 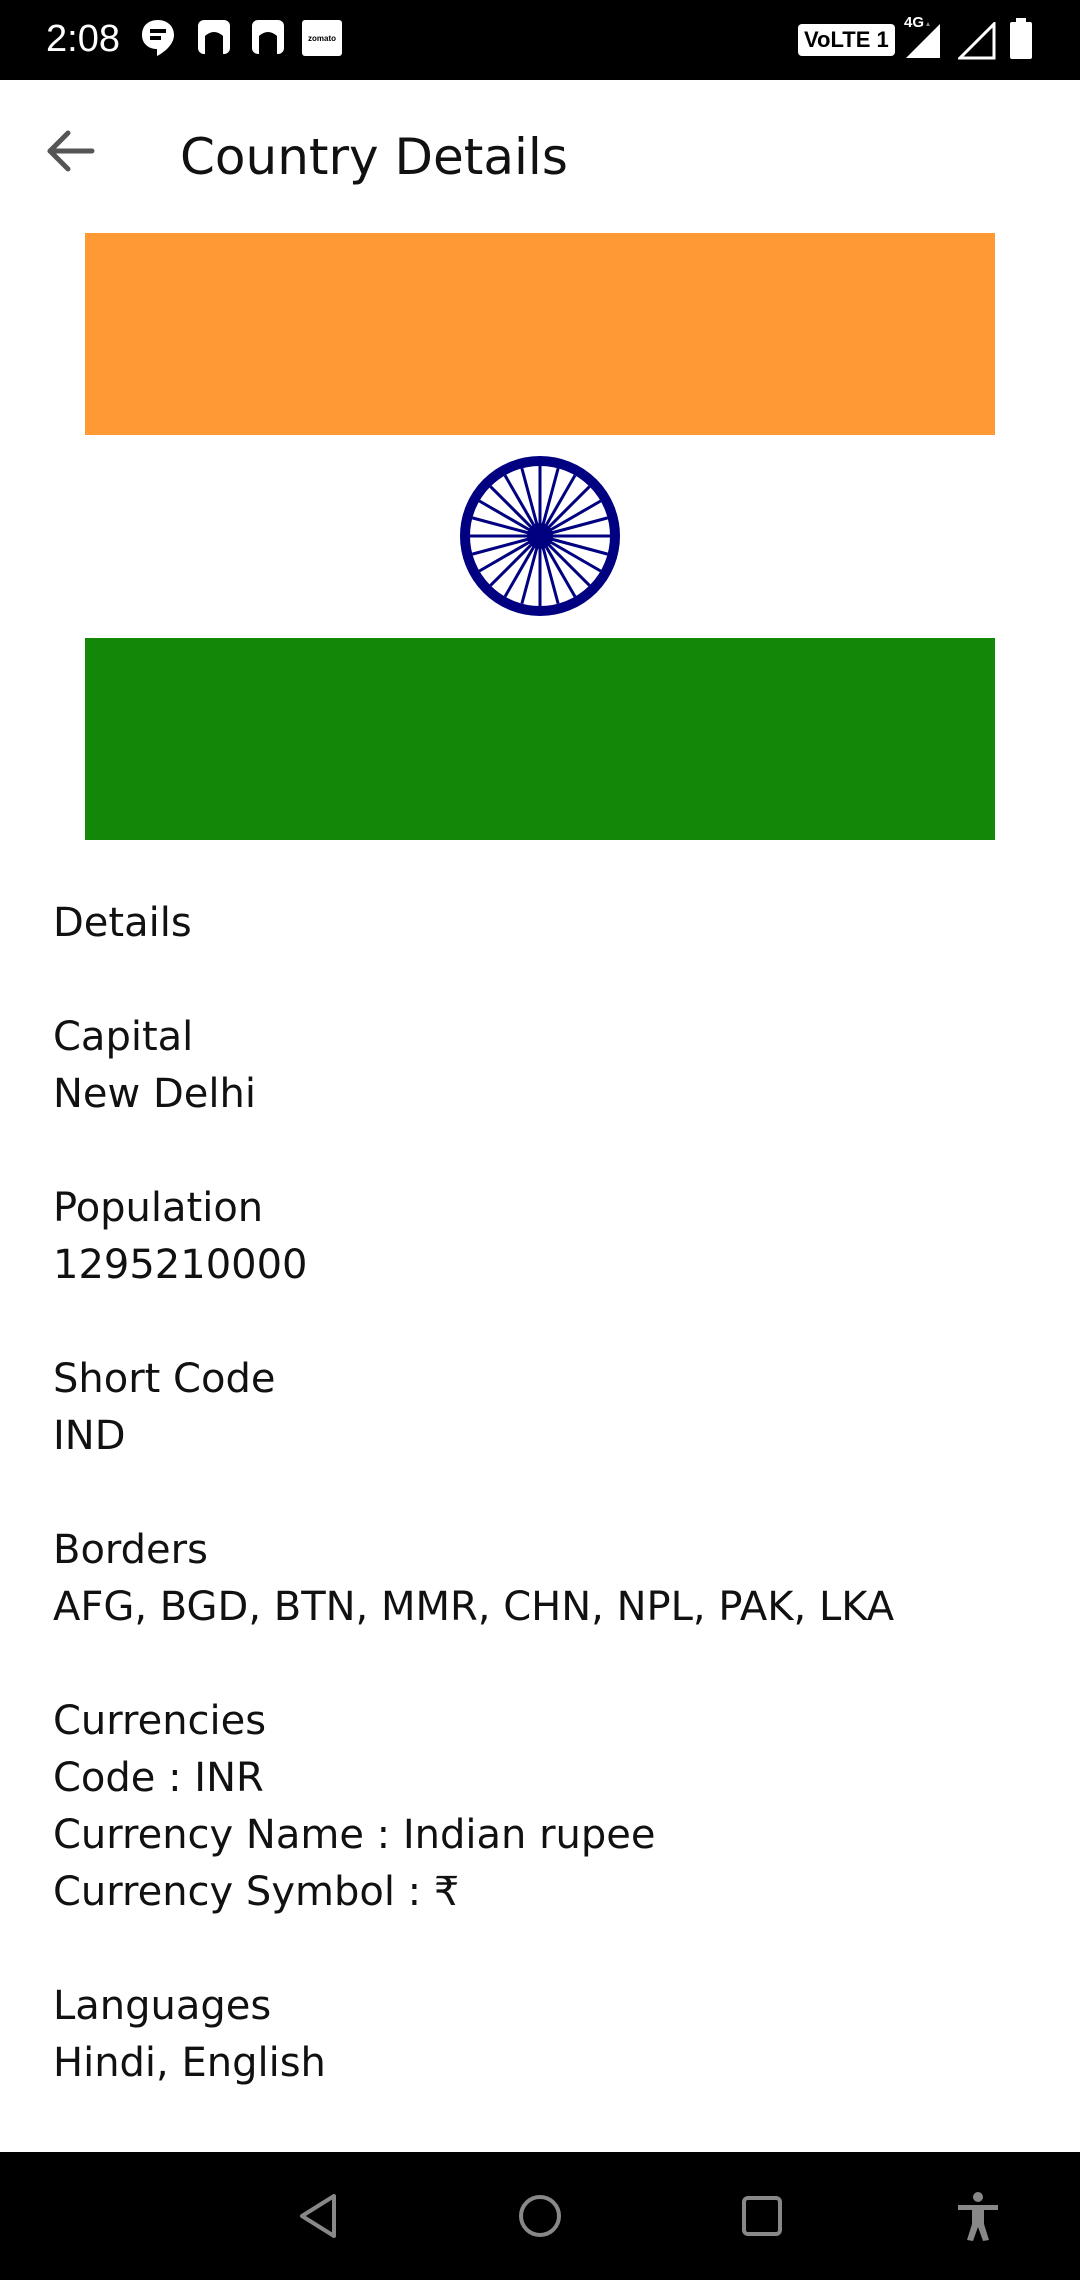 I want to click on battery-icon, so click(x=1021, y=38).